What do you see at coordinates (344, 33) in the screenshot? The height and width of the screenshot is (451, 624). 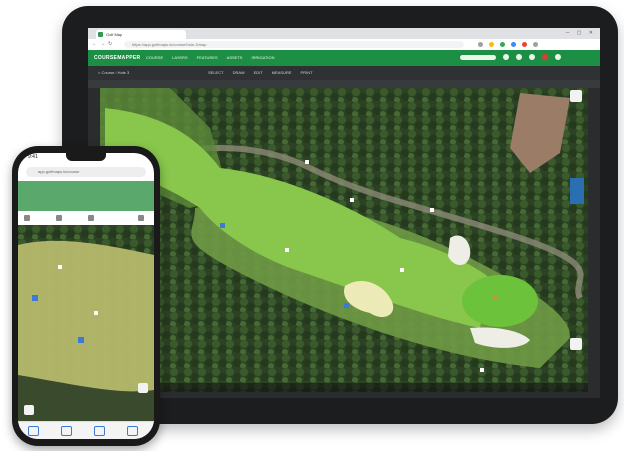 I see `browser-tab-strip: Golf Map ─ ▢ ✕` at bounding box center [344, 33].